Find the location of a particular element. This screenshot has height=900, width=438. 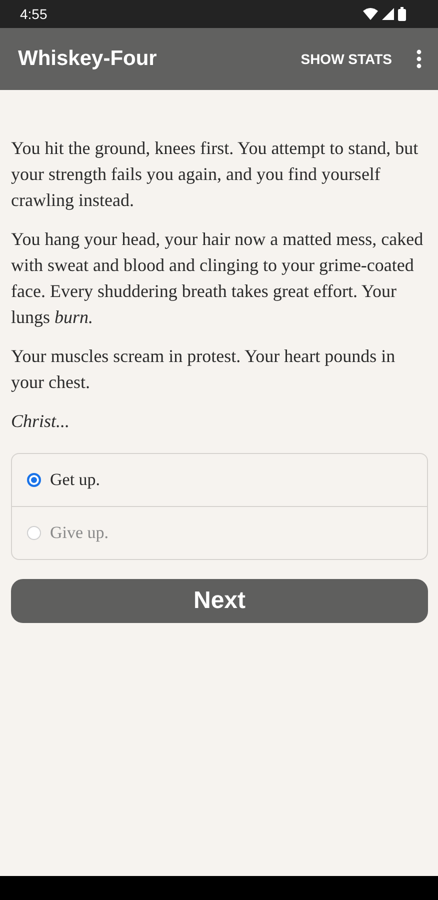

story-paragraph: You hang your head, your hair now a matted mess, caked with sweat and blood and clinging to your grime-coated face. Every shuddering breath takes great effort. Your lungs burn. is located at coordinates (217, 278).